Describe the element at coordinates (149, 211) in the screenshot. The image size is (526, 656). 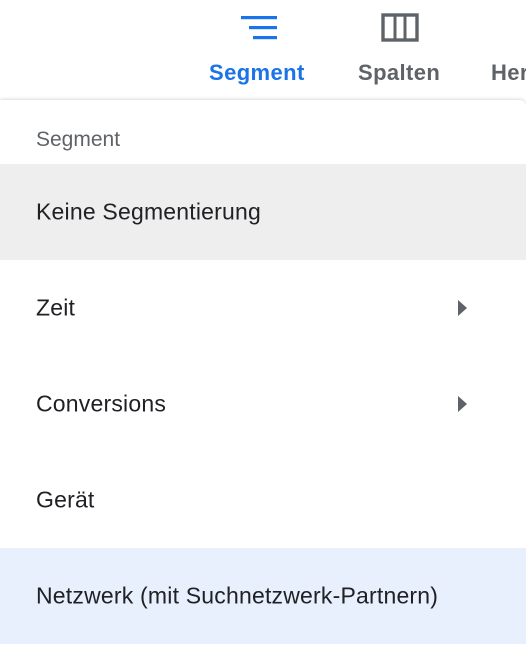
I see `menu-item-label: Keine Segmentierung` at that location.